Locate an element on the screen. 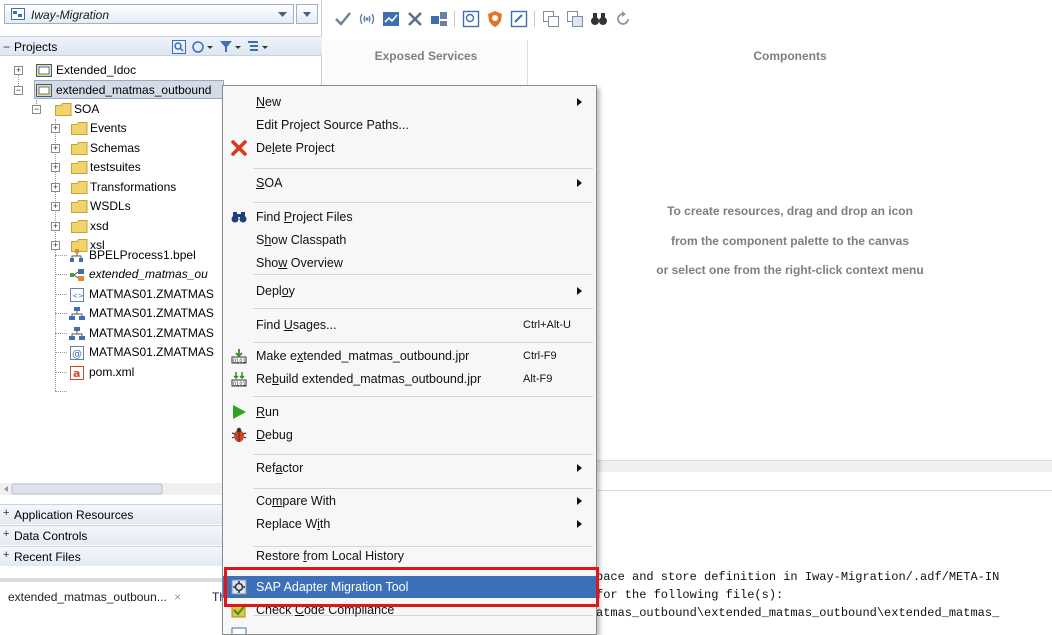  exposed-services-header: Exposed Services is located at coordinates (426, 56).